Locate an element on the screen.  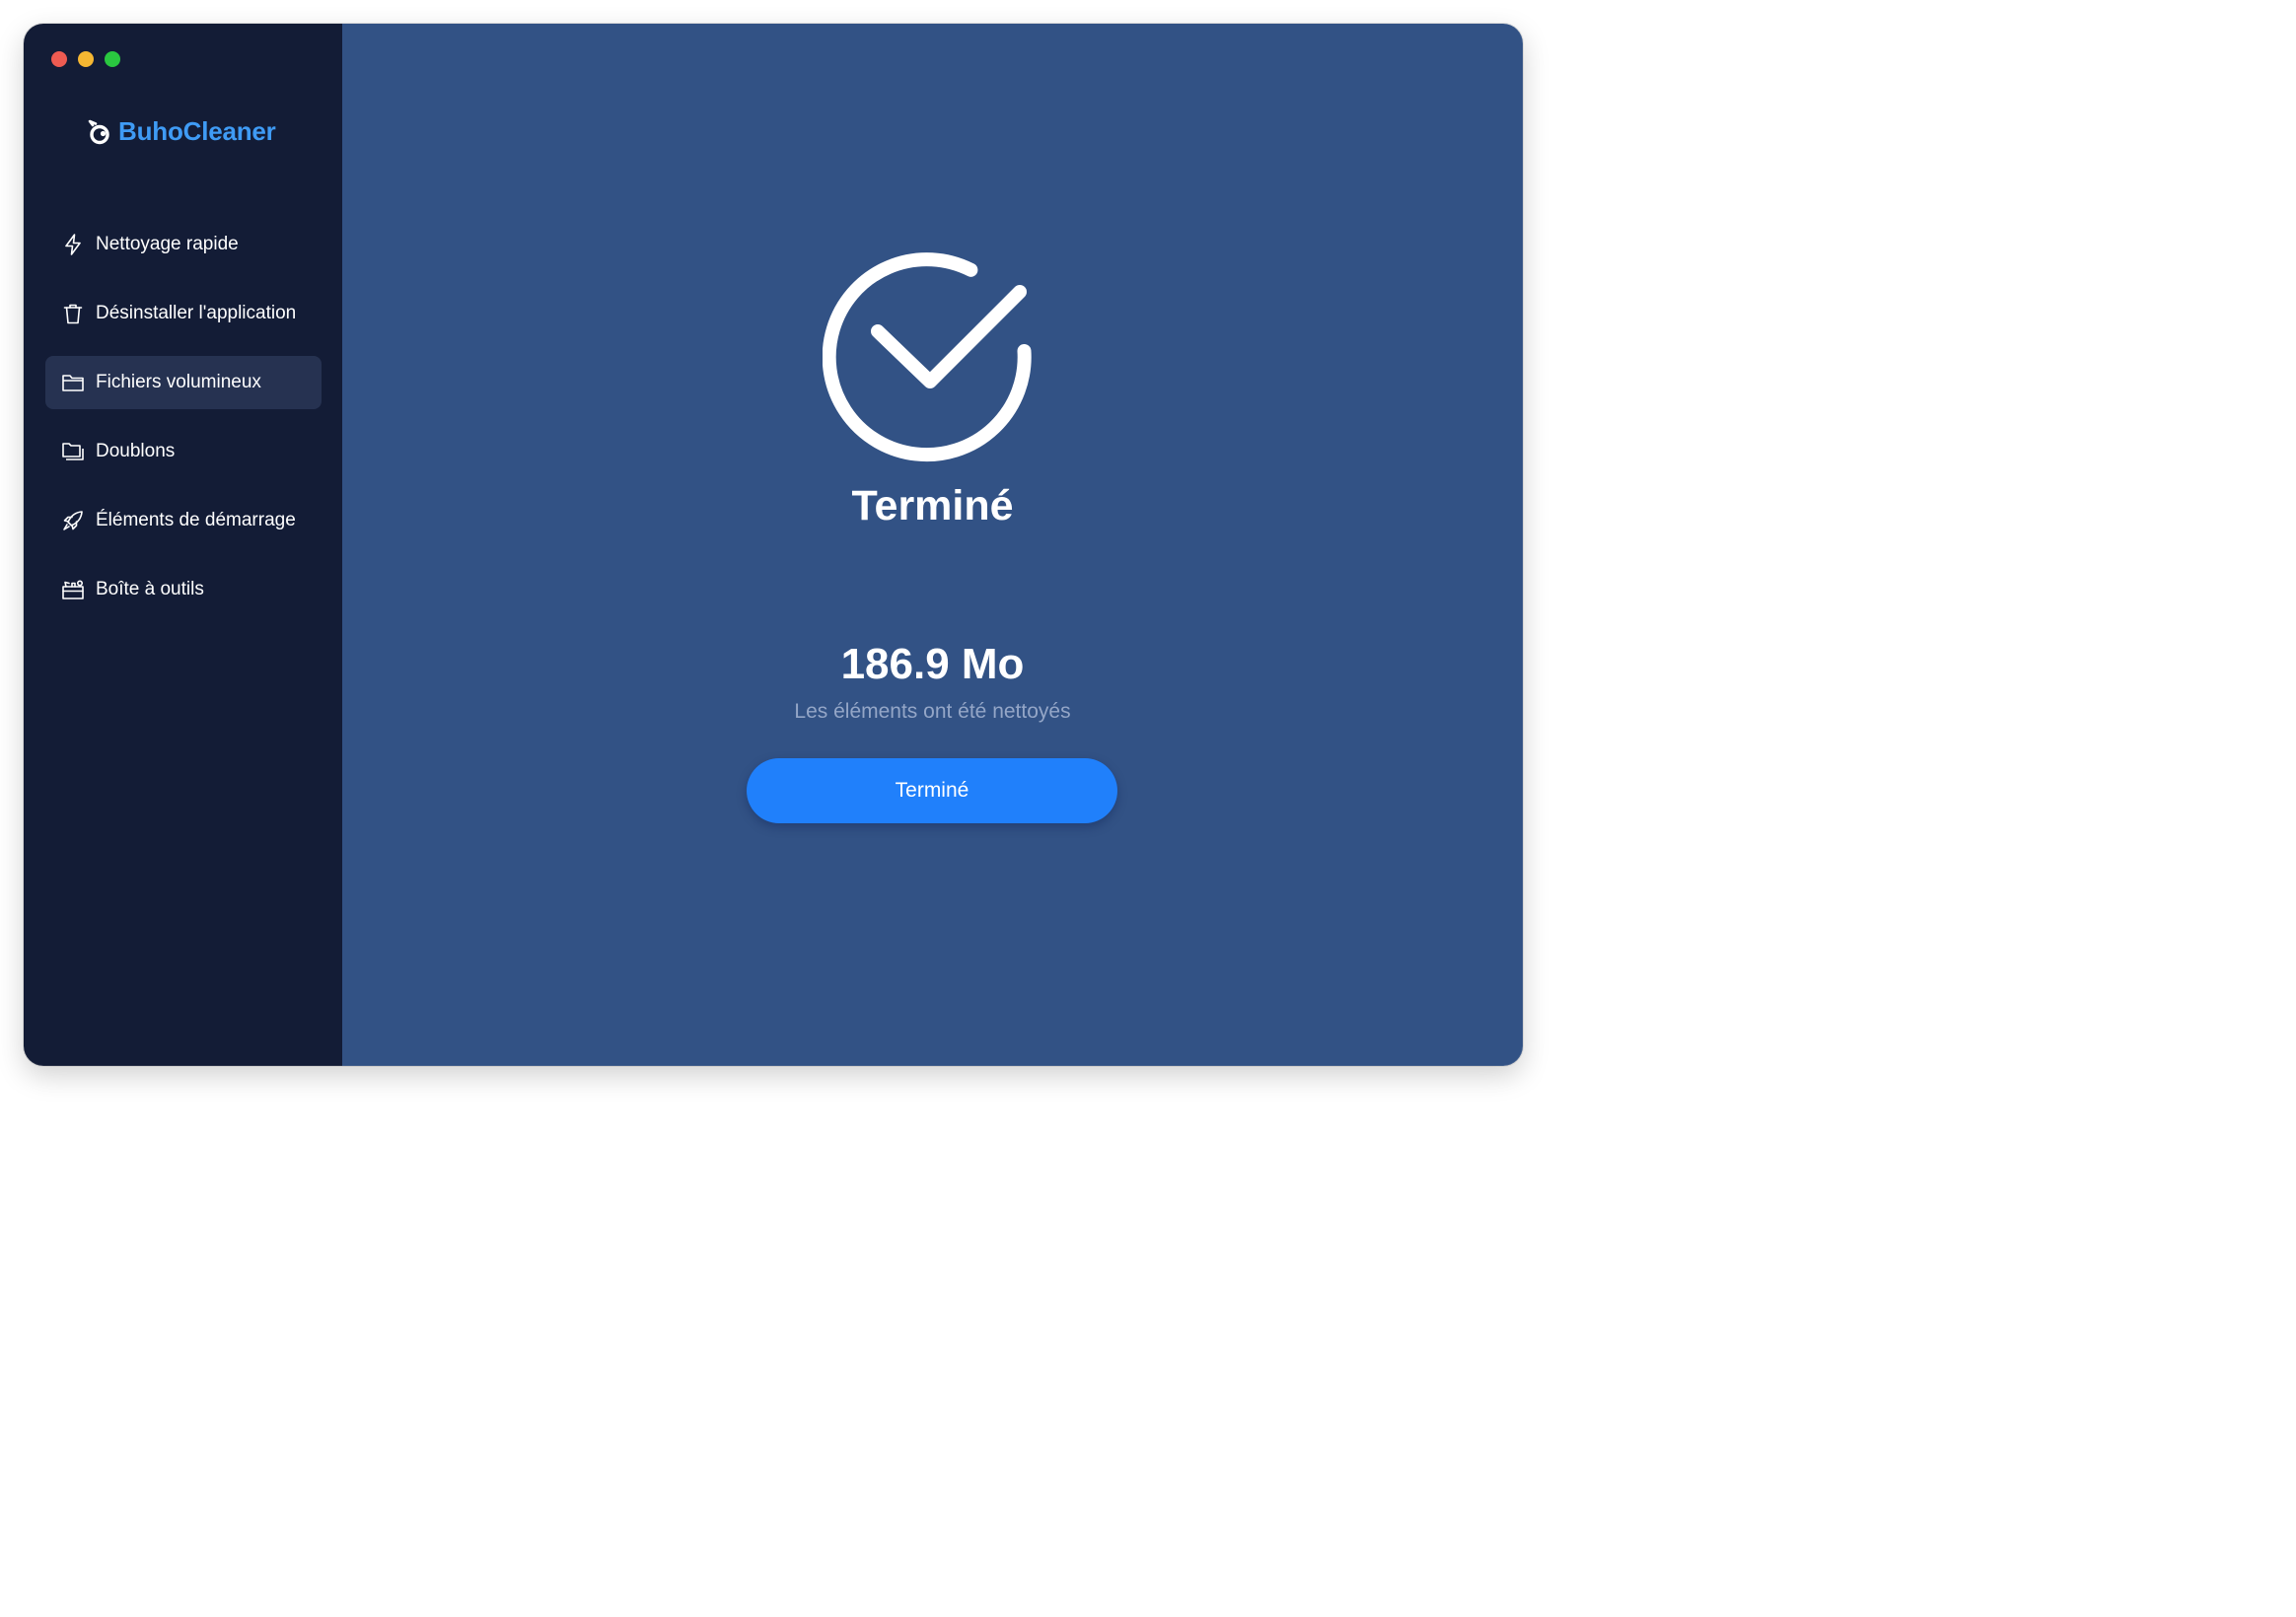
sidebar-item-label: Désinstaller l'application is located at coordinates (197, 313).